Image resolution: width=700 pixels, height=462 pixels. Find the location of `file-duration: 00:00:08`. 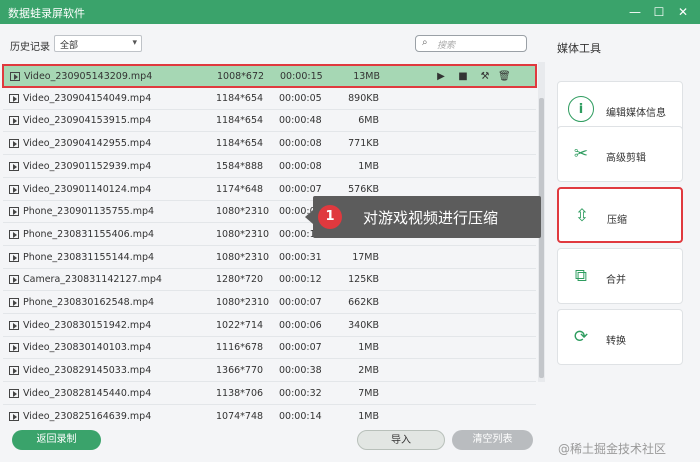

file-duration: 00:00:08 is located at coordinates (300, 144).